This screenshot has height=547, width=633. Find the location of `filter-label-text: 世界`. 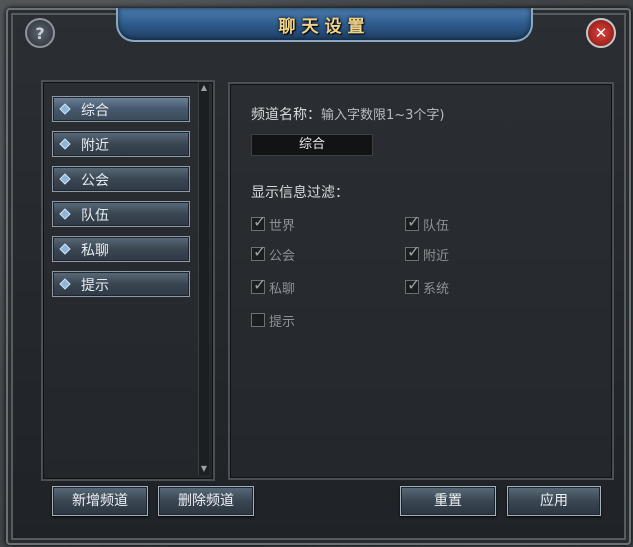

filter-label-text: 世界 is located at coordinates (282, 226).